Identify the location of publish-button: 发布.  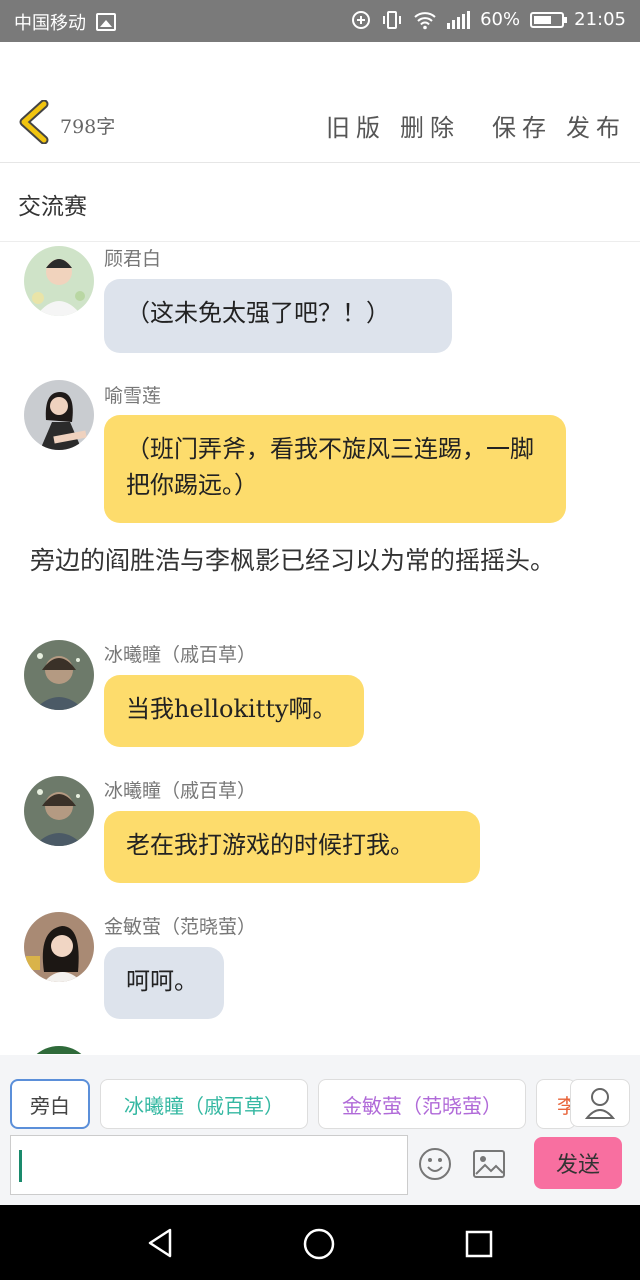
(596, 125).